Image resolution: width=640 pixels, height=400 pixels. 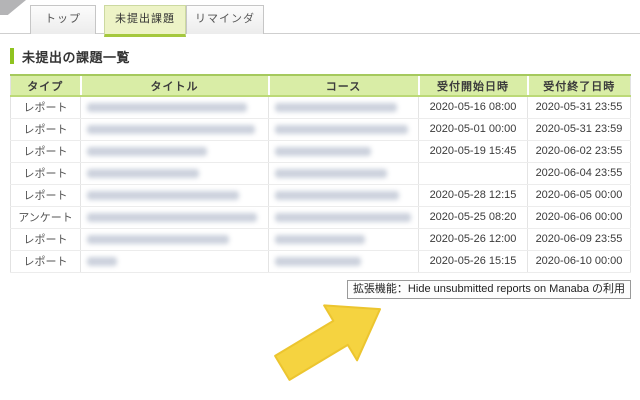 What do you see at coordinates (473, 107) in the screenshot?
I see `cell-start-date: 2020-05-16 08:00` at bounding box center [473, 107].